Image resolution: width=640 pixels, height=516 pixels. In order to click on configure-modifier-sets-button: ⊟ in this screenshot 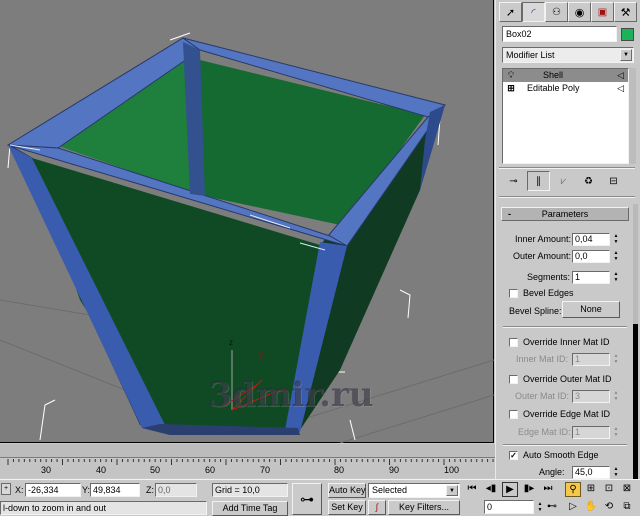, I will do `click(613, 181)`.